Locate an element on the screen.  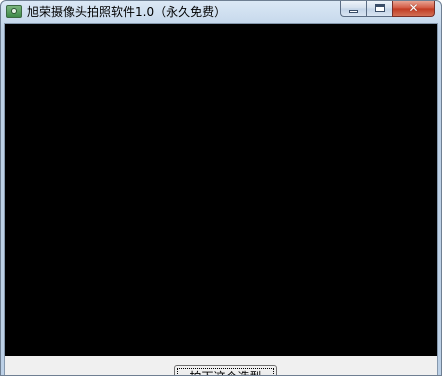
close-button: ✕ is located at coordinates (413, 9).